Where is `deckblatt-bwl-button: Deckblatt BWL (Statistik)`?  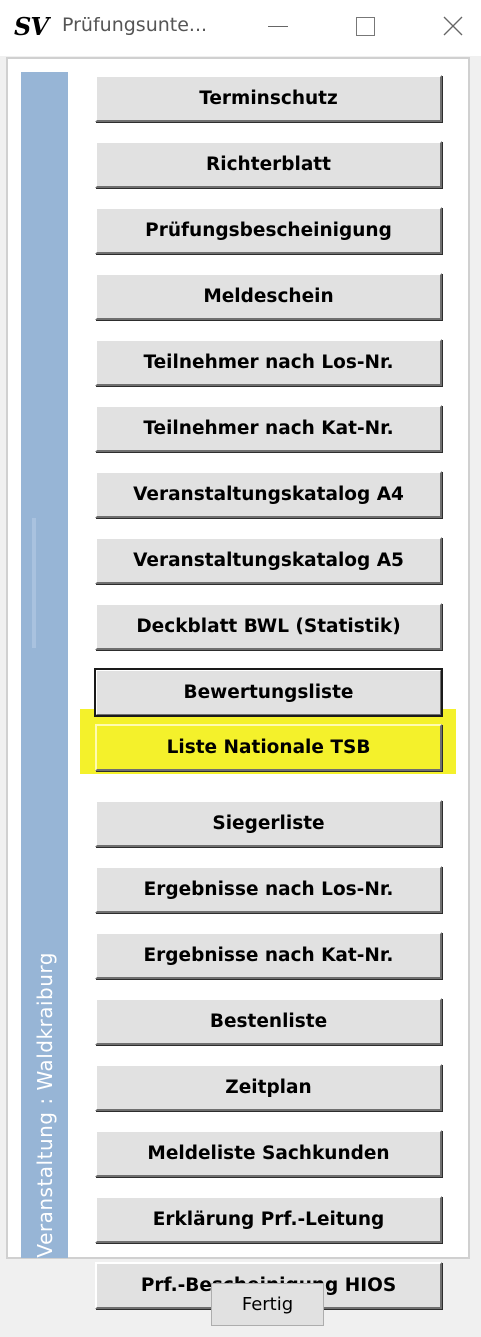 deckblatt-bwl-button: Deckblatt BWL (Statistik) is located at coordinates (268, 626).